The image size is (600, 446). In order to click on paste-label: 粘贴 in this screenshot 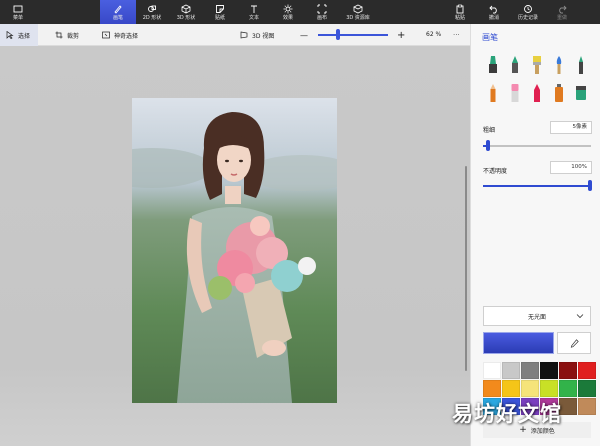, I will do `click(459, 17)`.